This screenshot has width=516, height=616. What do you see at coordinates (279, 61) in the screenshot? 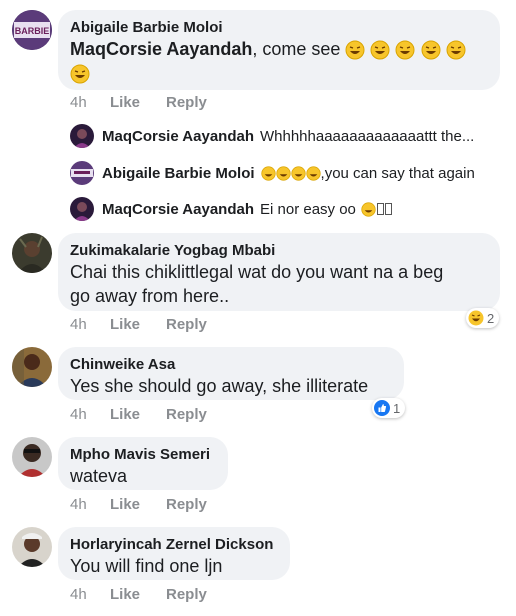
I see `comment-text: MaqCorsie Aayandah, come see` at bounding box center [279, 61].